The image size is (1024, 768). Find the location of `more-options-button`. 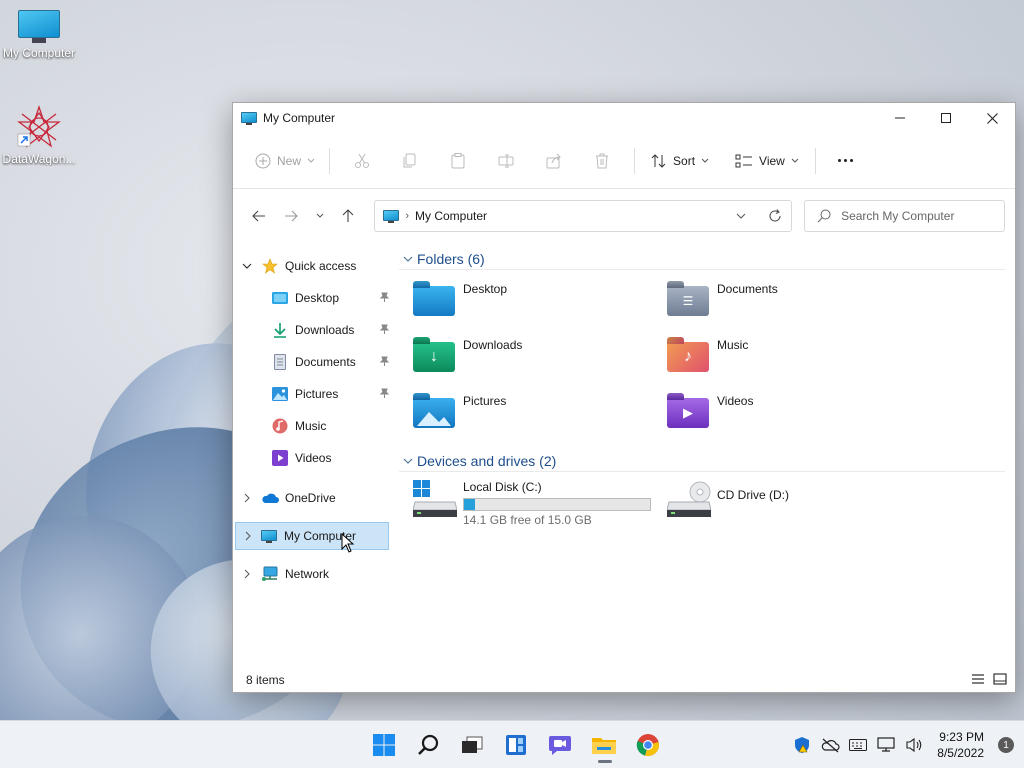

more-options-button is located at coordinates (846, 161).